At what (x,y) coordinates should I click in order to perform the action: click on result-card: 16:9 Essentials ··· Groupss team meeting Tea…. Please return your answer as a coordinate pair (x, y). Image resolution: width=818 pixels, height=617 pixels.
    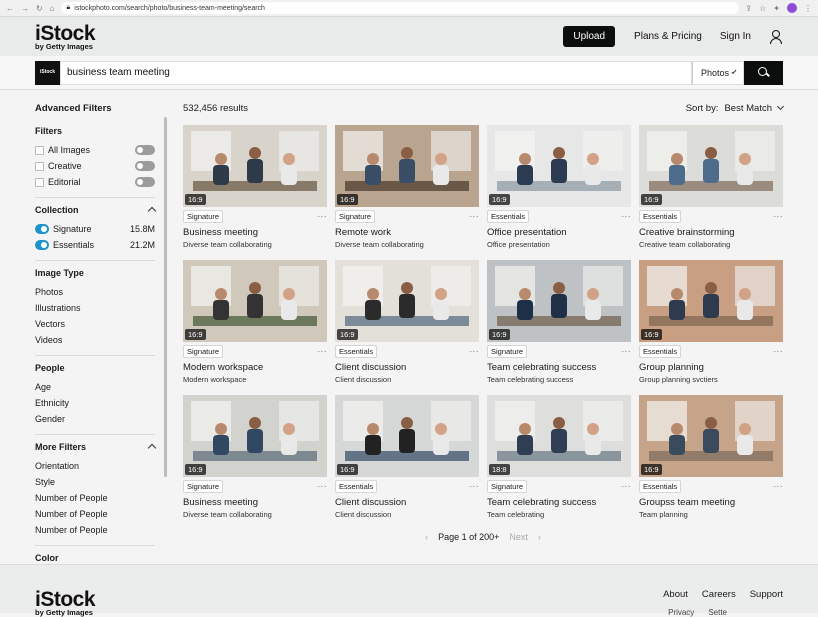
    Looking at the image, I should click on (711, 462).